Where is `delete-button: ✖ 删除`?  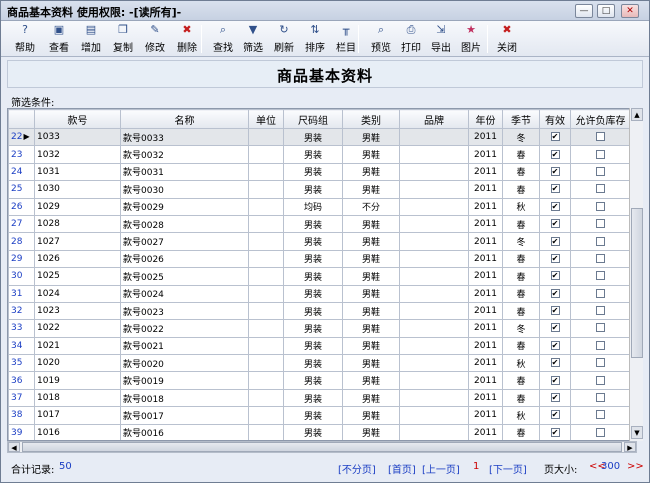
delete-button: ✖ 删除 is located at coordinates (187, 39).